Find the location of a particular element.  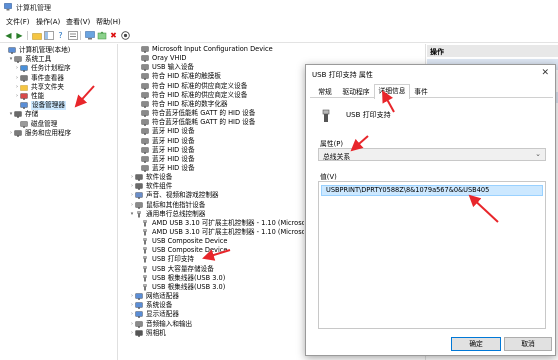

clock-icon is located at coordinates (24, 69).